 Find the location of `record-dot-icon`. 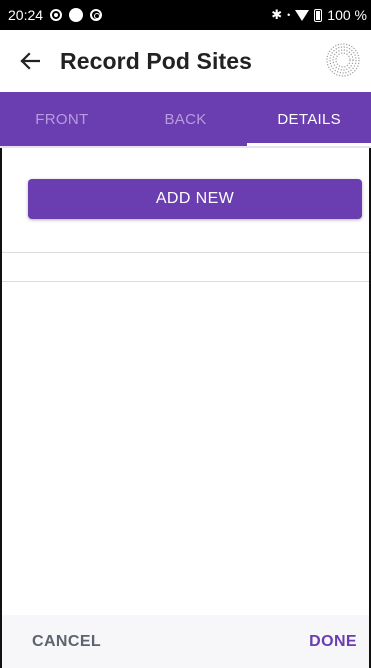

record-dot-icon is located at coordinates (56, 15).